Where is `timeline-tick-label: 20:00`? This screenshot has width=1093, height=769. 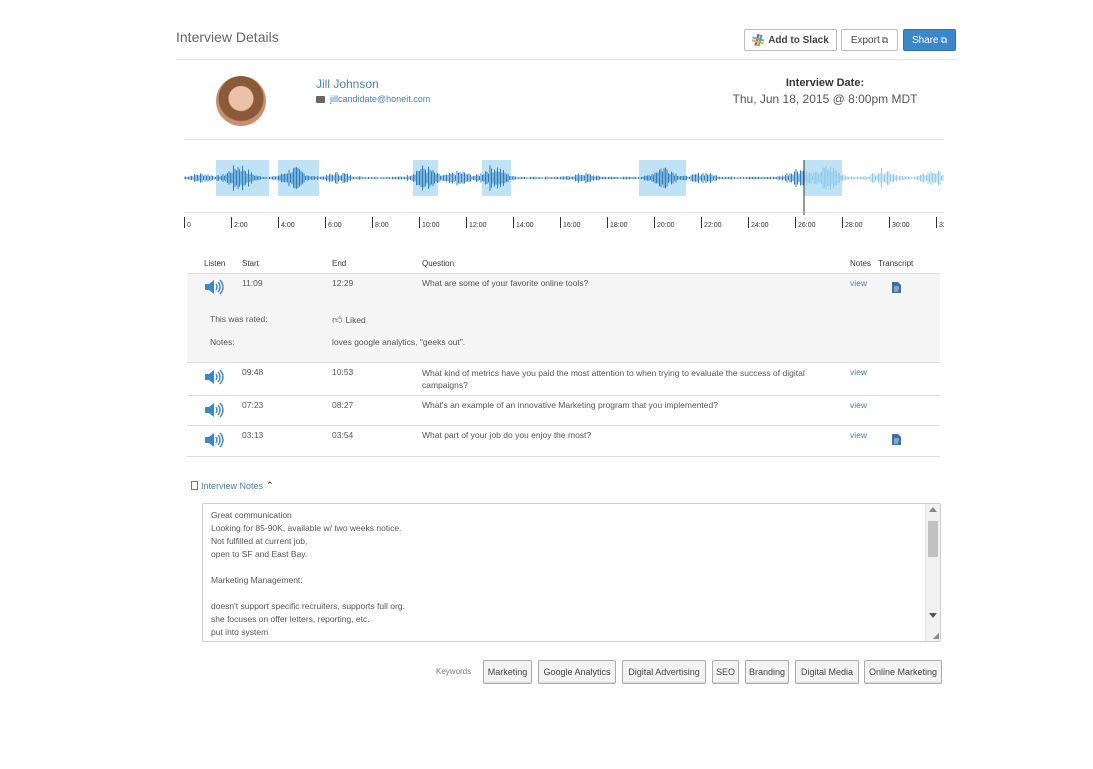
timeline-tick-label: 20:00 is located at coordinates (666, 225).